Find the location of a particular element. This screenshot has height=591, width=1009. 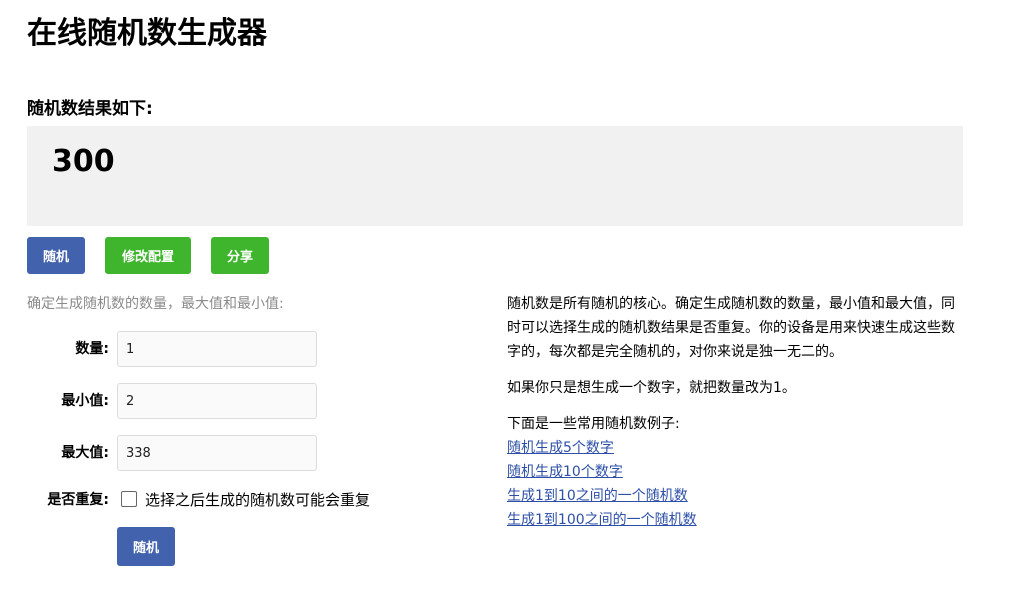

example-link-10-numbers: 随机生成10个数字 is located at coordinates (565, 472).